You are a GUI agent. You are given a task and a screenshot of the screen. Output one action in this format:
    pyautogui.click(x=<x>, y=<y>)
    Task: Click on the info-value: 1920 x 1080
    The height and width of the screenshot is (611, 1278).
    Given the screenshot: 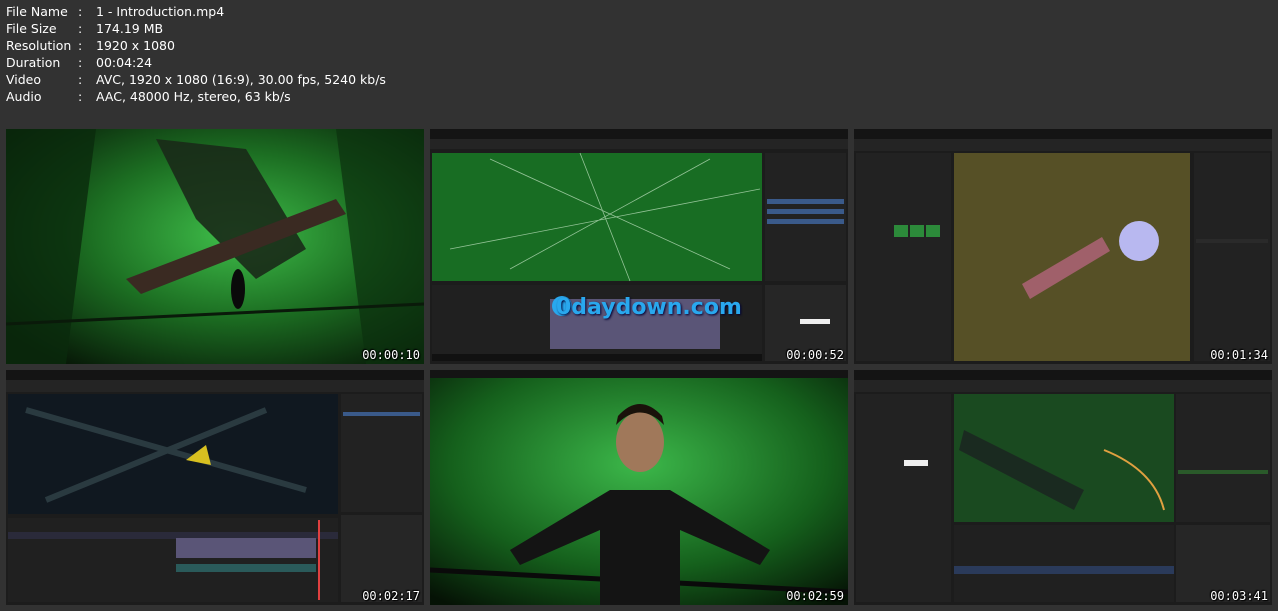 What is the action you would take?
    pyautogui.click(x=135, y=45)
    